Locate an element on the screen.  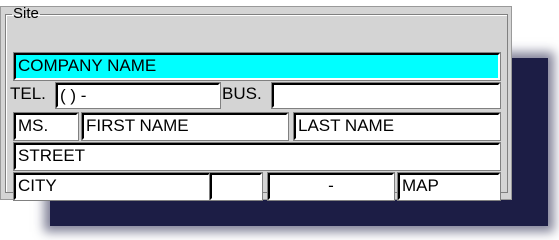
city-field: CITY is located at coordinates (112, 186).